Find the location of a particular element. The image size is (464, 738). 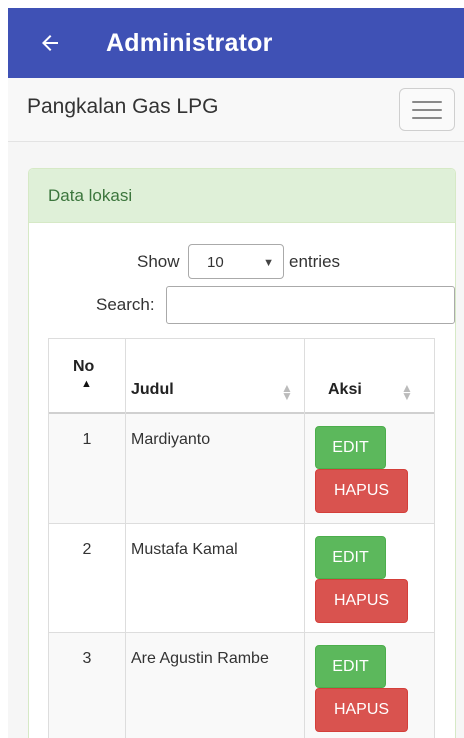

navbar-brand: Pangkalan Gas LPG is located at coordinates (122, 107).